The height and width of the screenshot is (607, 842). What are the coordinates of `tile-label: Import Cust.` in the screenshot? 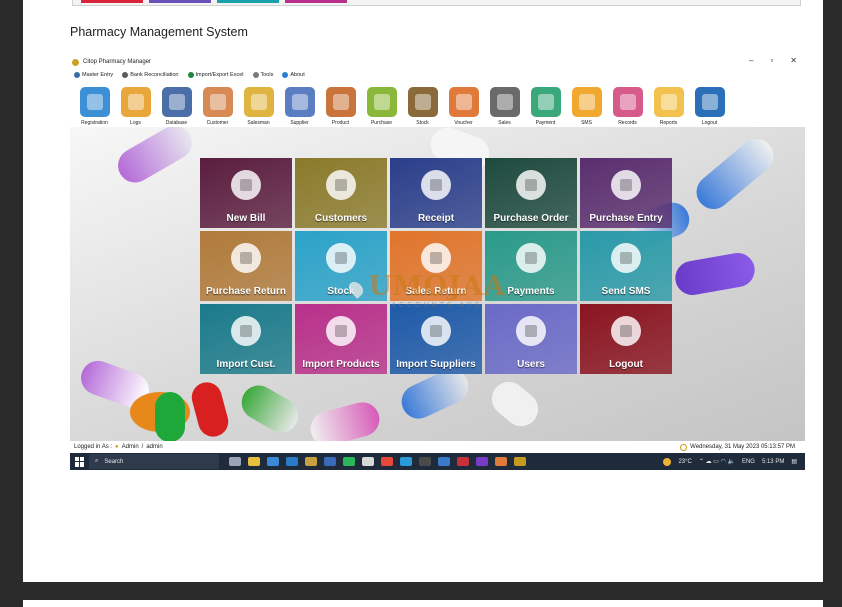 It's located at (246, 364).